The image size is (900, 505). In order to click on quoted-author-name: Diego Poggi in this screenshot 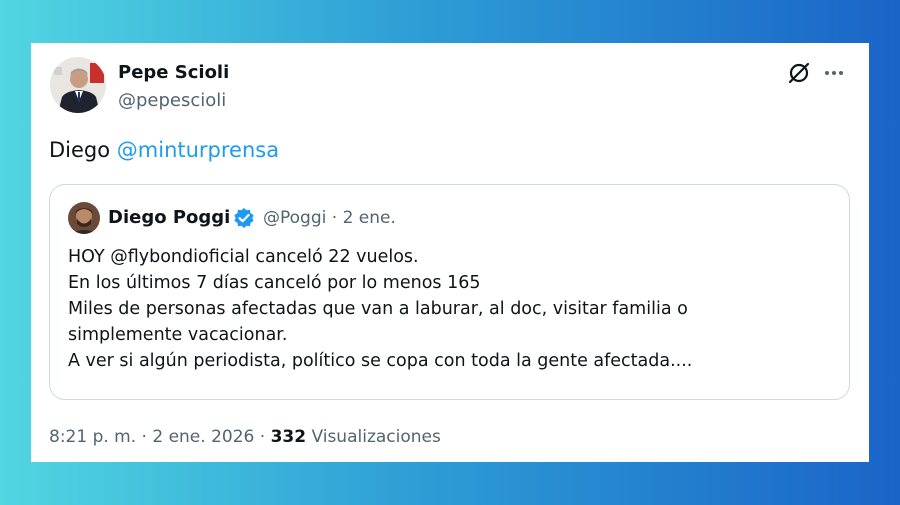, I will do `click(169, 217)`.